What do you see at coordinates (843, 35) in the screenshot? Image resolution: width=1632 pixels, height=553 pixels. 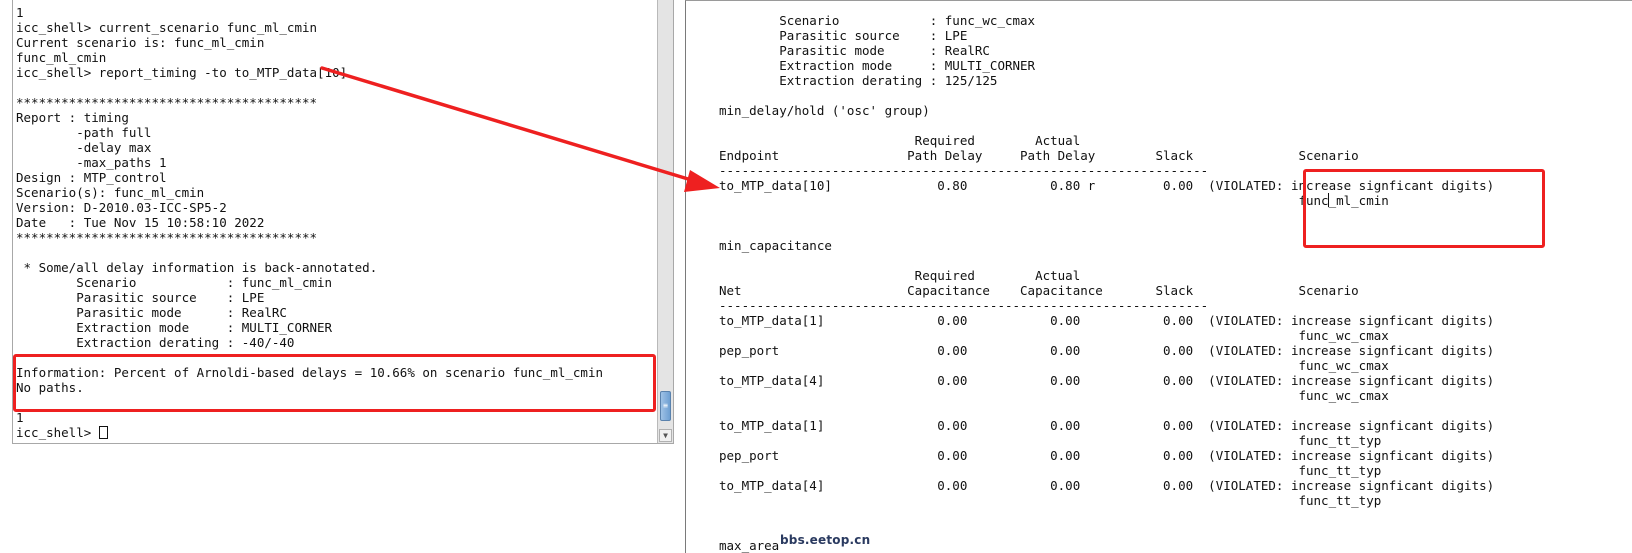 I see `report-line: Parasitic source : LPE` at bounding box center [843, 35].